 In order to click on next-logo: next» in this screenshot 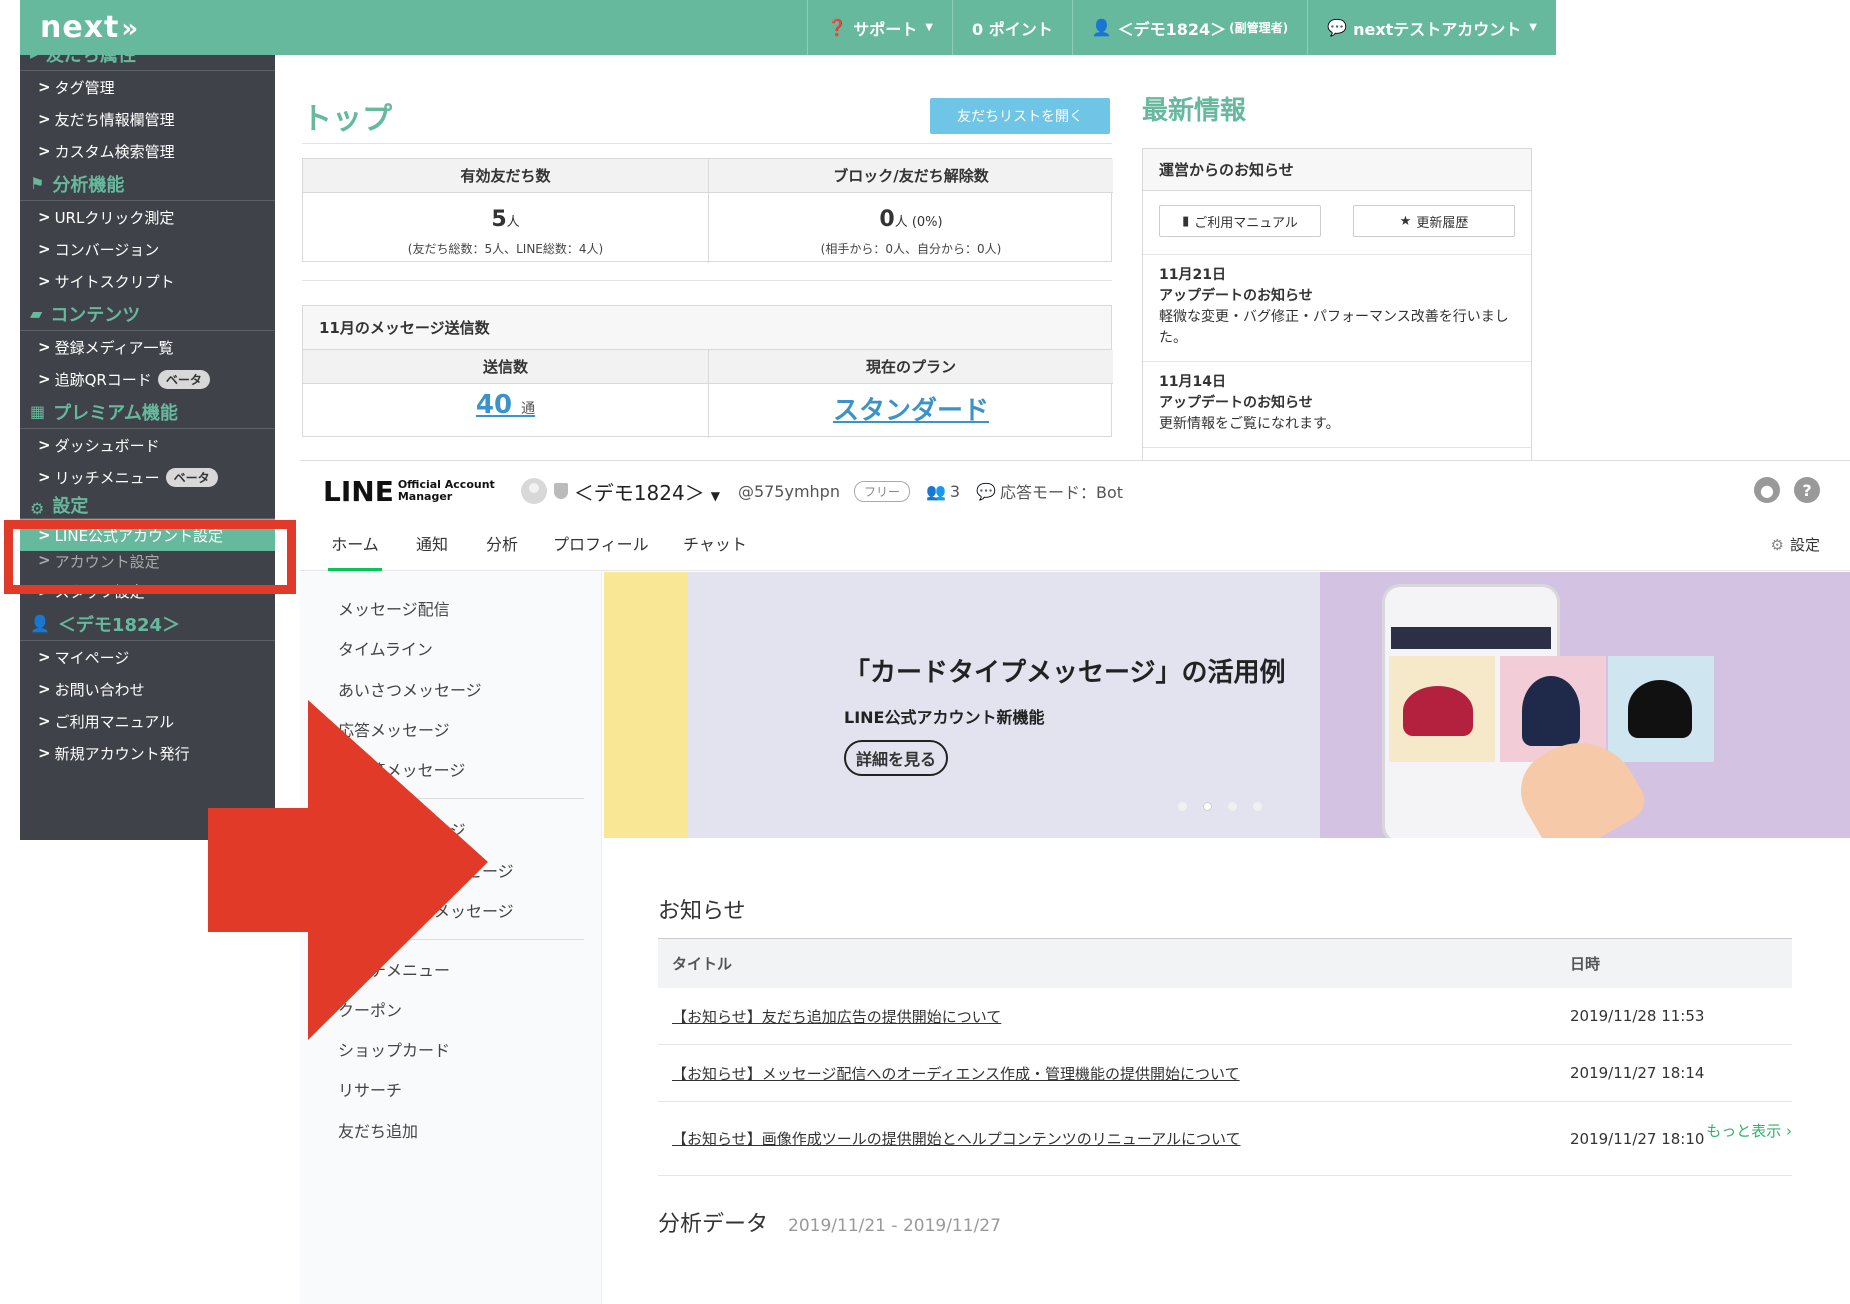, I will do `click(89, 27)`.